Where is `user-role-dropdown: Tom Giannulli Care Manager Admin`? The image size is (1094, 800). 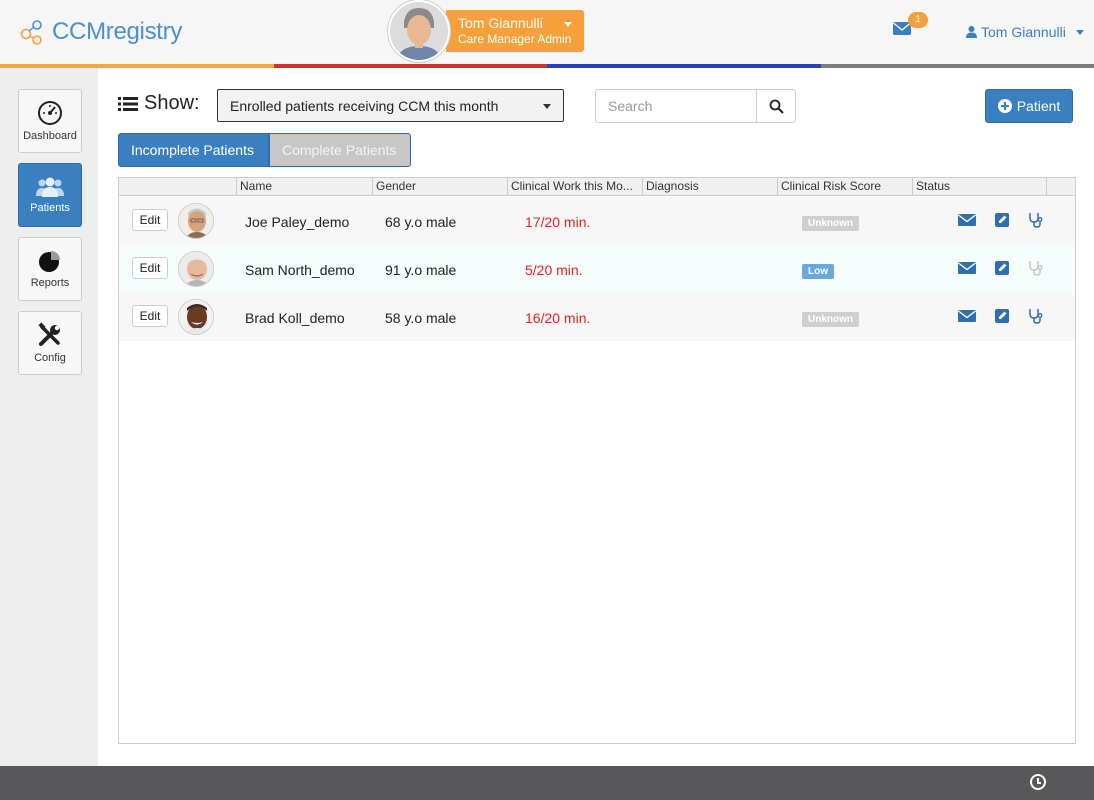 user-role-dropdown: Tom Giannulli Care Manager Admin is located at coordinates (515, 31).